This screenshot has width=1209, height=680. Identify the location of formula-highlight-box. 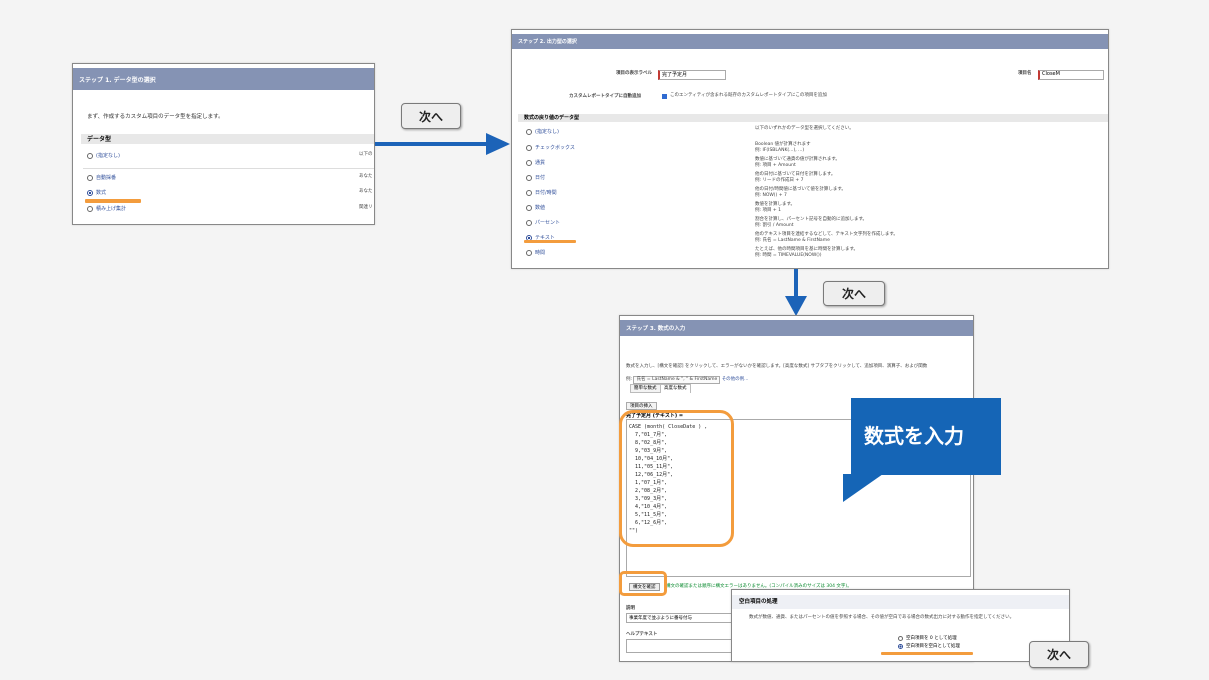
(676, 478).